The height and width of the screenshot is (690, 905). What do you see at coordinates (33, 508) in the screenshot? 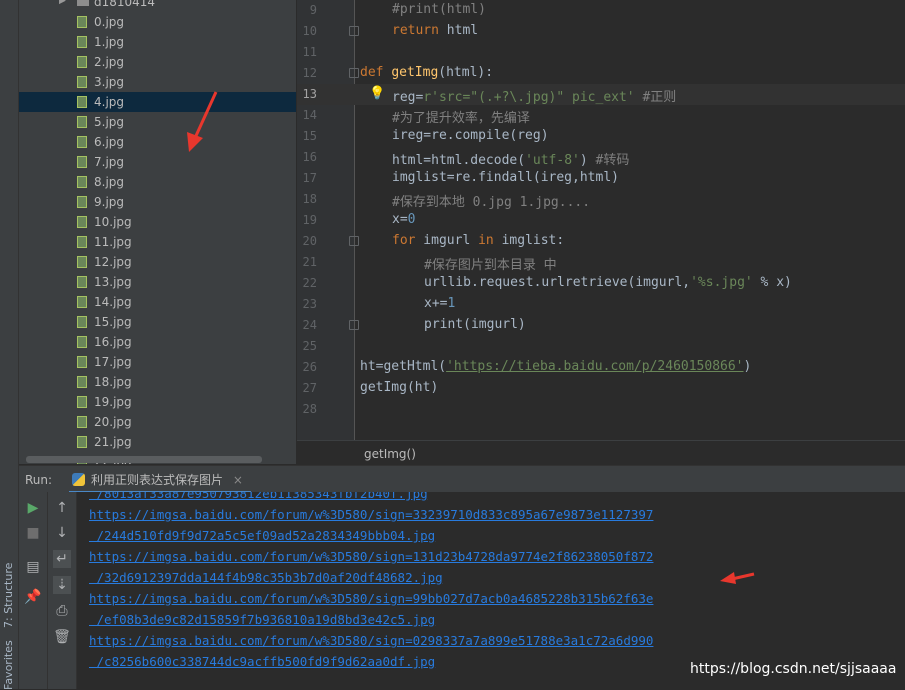
I see `rerun-icon: ▶` at bounding box center [33, 508].